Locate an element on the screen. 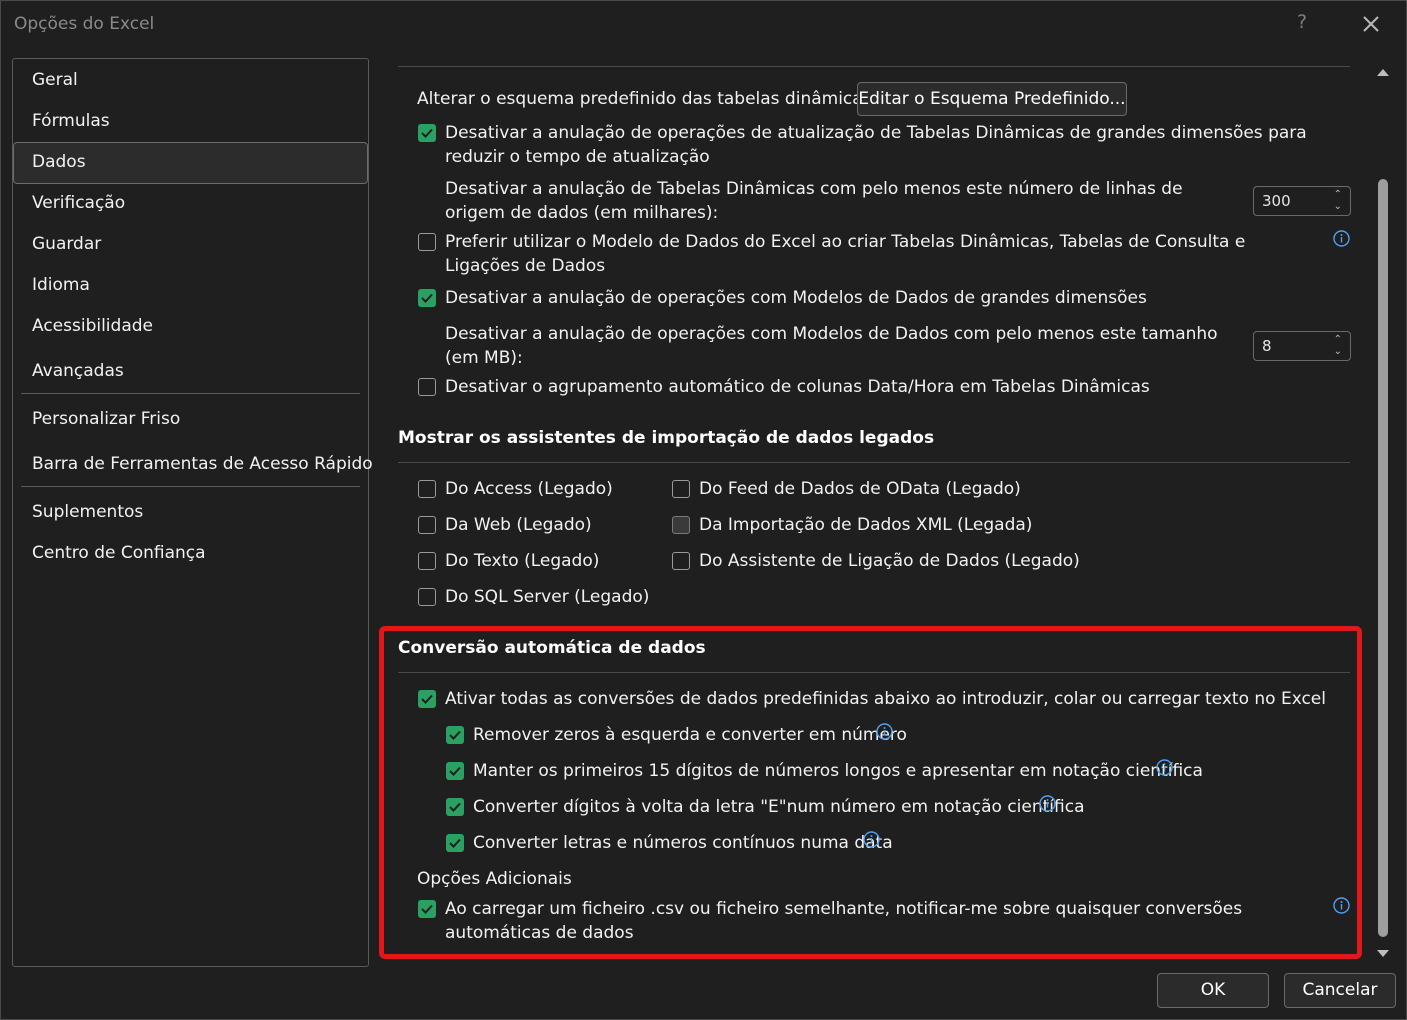 The image size is (1407, 1020). sidebar-item-label: Idioma is located at coordinates (61, 285).